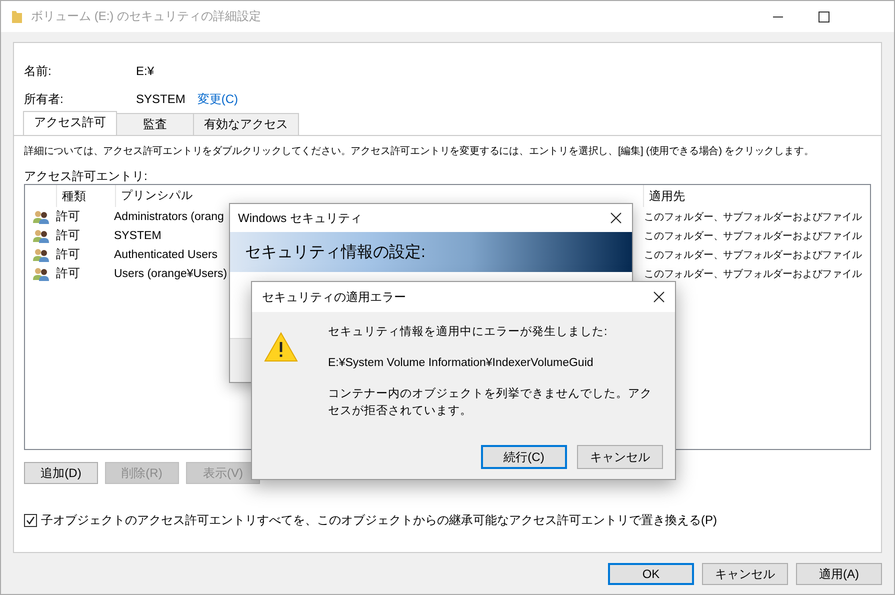 The width and height of the screenshot is (895, 595). What do you see at coordinates (217, 99) in the screenshot?
I see `change-link: 変更(C)` at bounding box center [217, 99].